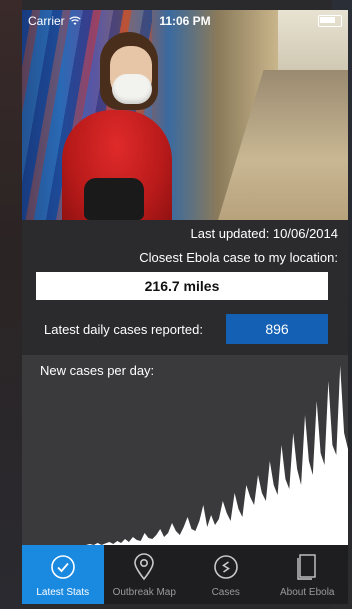  I want to click on tab-cases: Cases, so click(226, 574).